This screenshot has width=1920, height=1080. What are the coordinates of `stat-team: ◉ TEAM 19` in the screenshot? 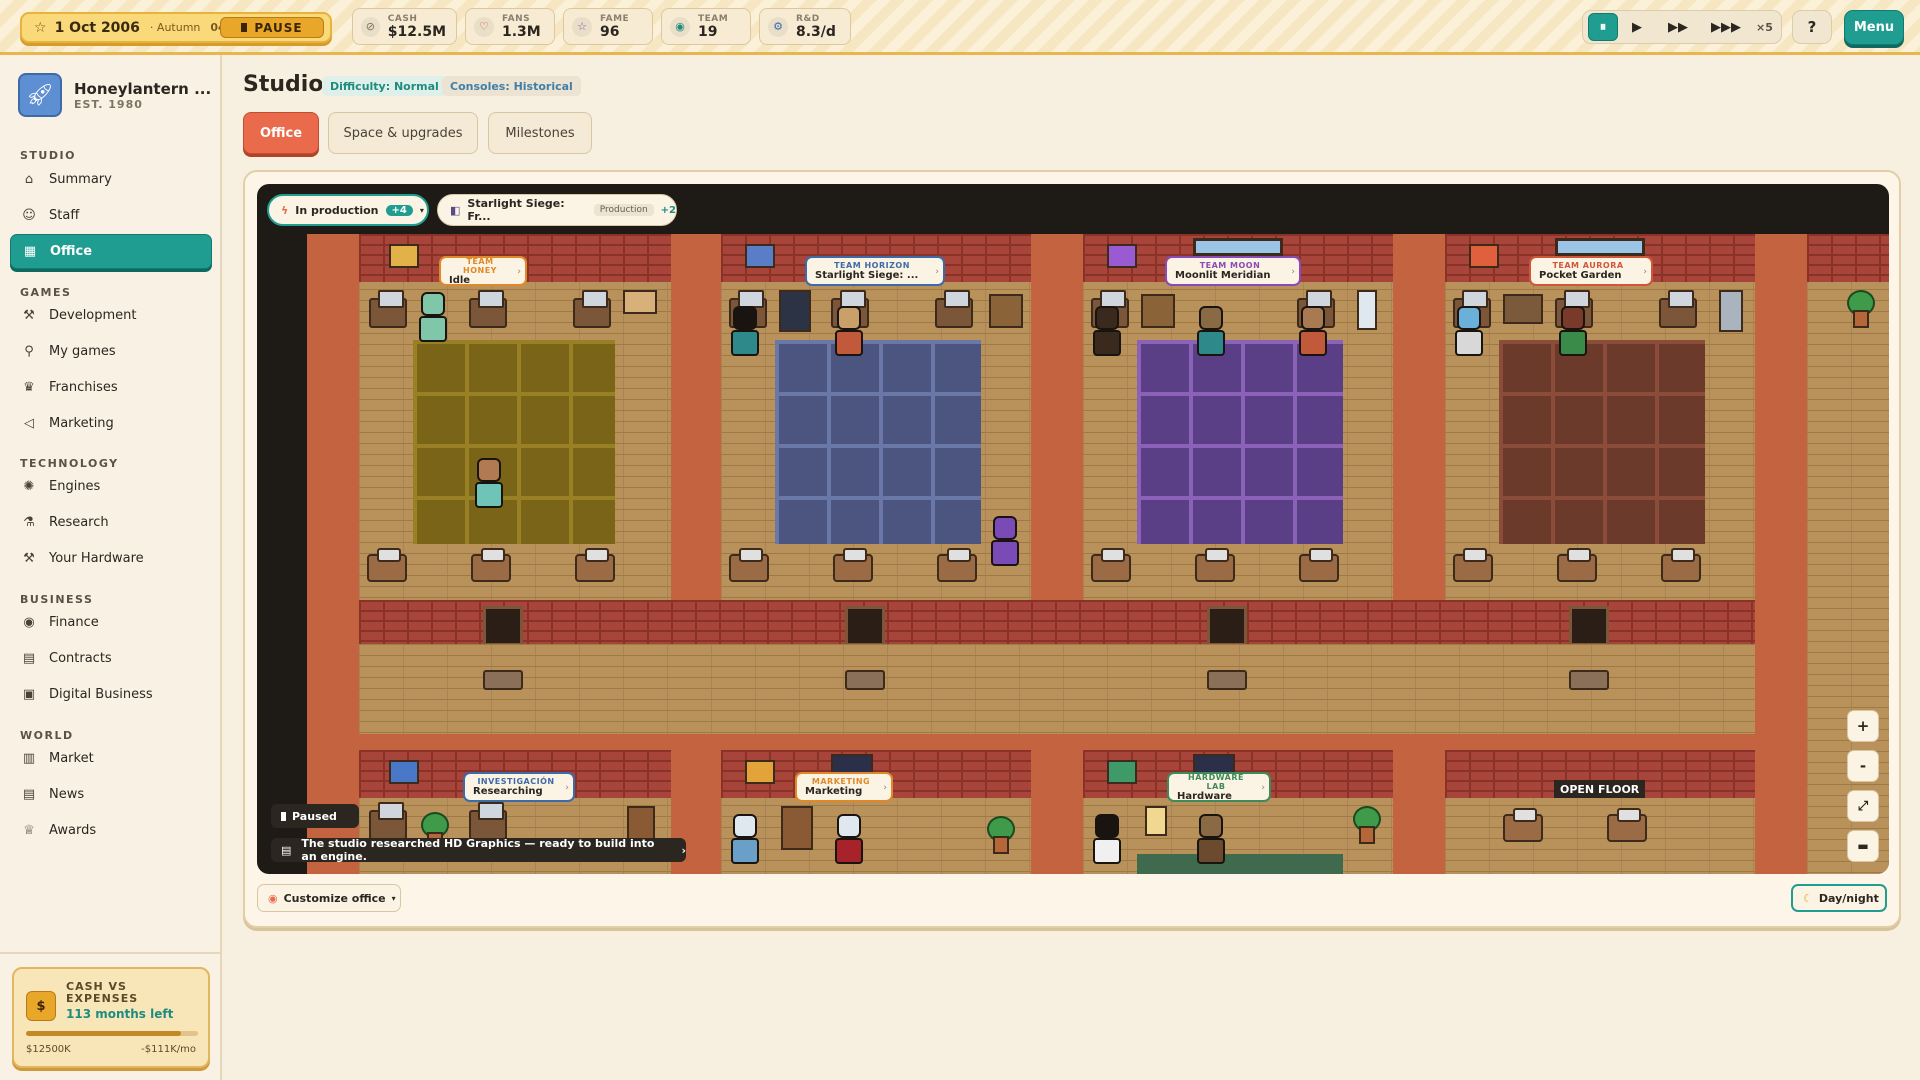 It's located at (706, 26).